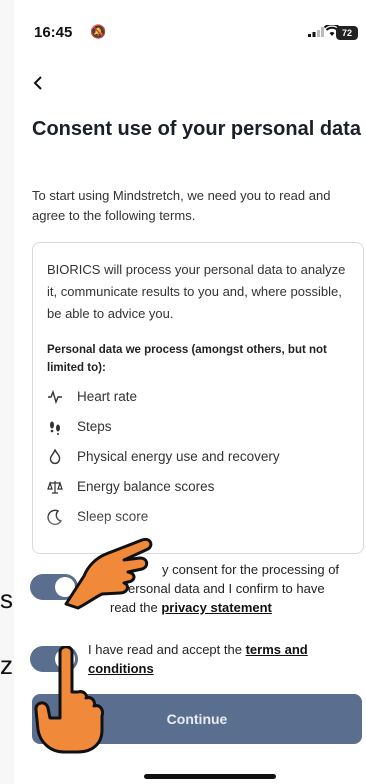 The width and height of the screenshot is (366, 784). Describe the element at coordinates (6, 665) in the screenshot. I see `edge-letter-z: z` at that location.